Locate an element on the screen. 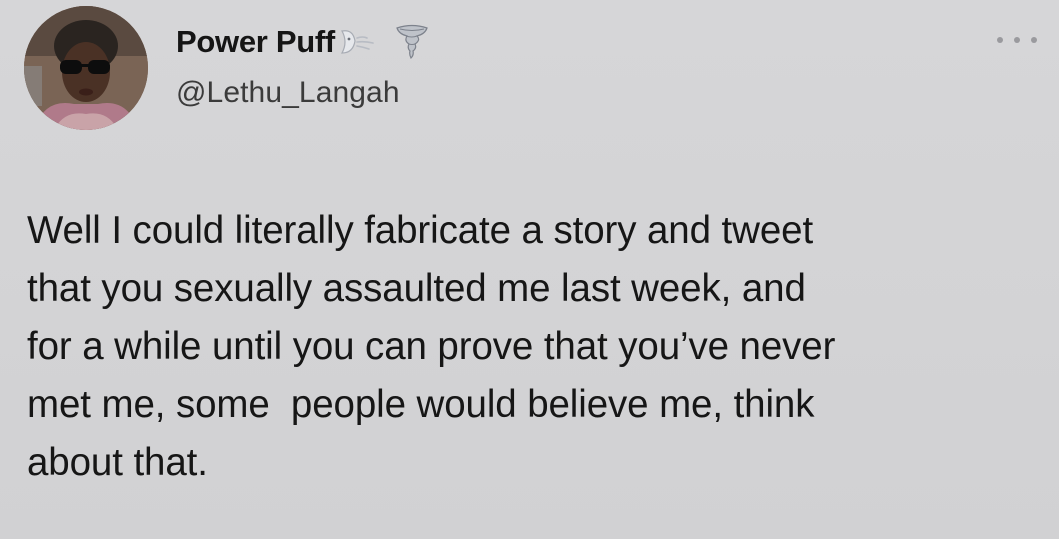 Image resolution: width=1059 pixels, height=539 pixels. avatar is located at coordinates (86, 68).